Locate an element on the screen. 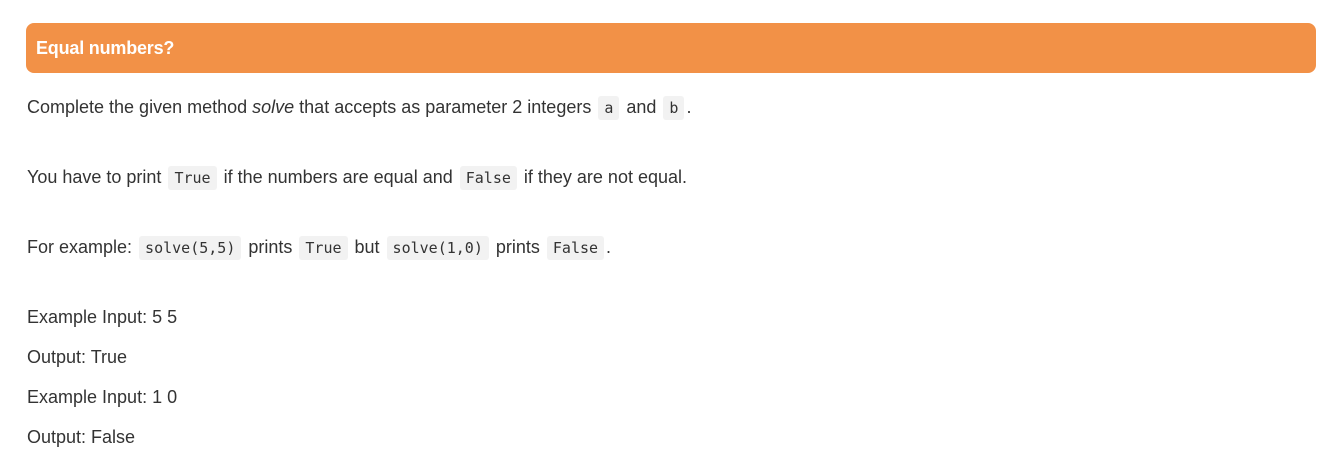 The height and width of the screenshot is (467, 1330). code-param-a: a is located at coordinates (609, 108).